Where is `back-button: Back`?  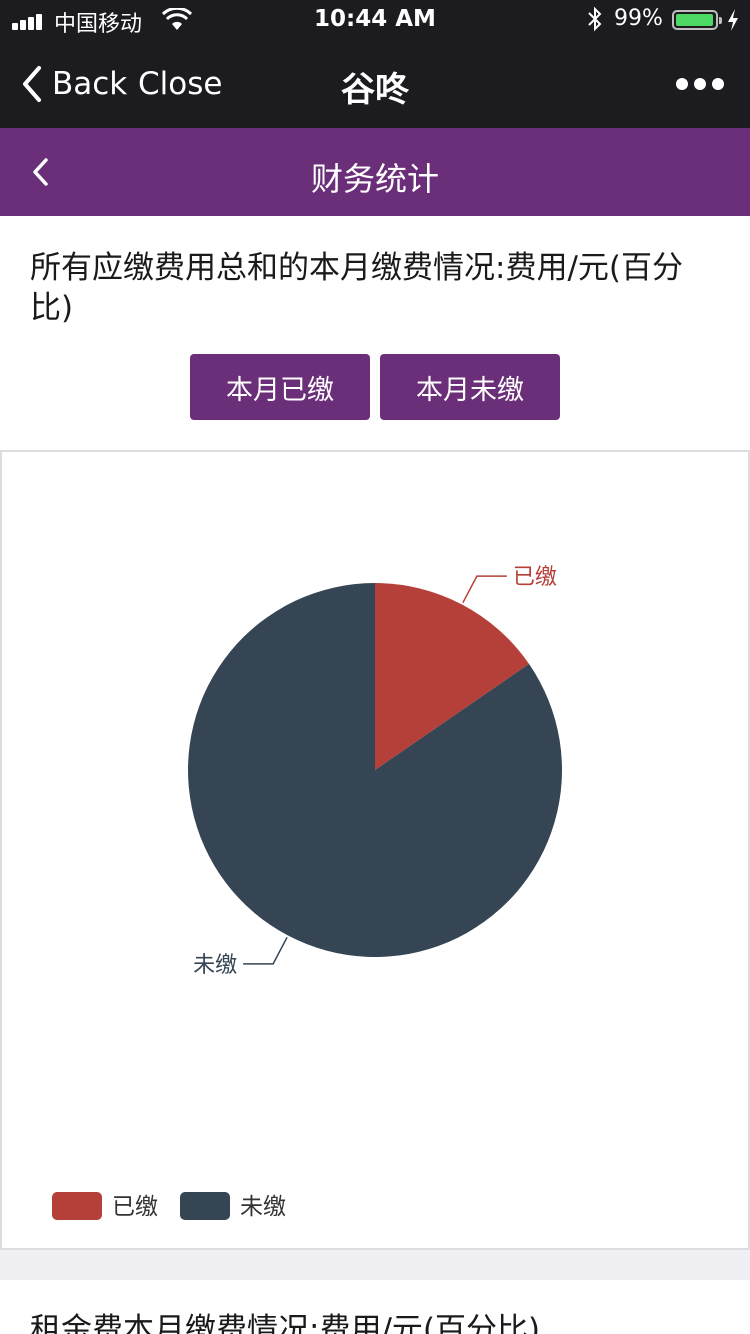
back-button: Back is located at coordinates (73, 84).